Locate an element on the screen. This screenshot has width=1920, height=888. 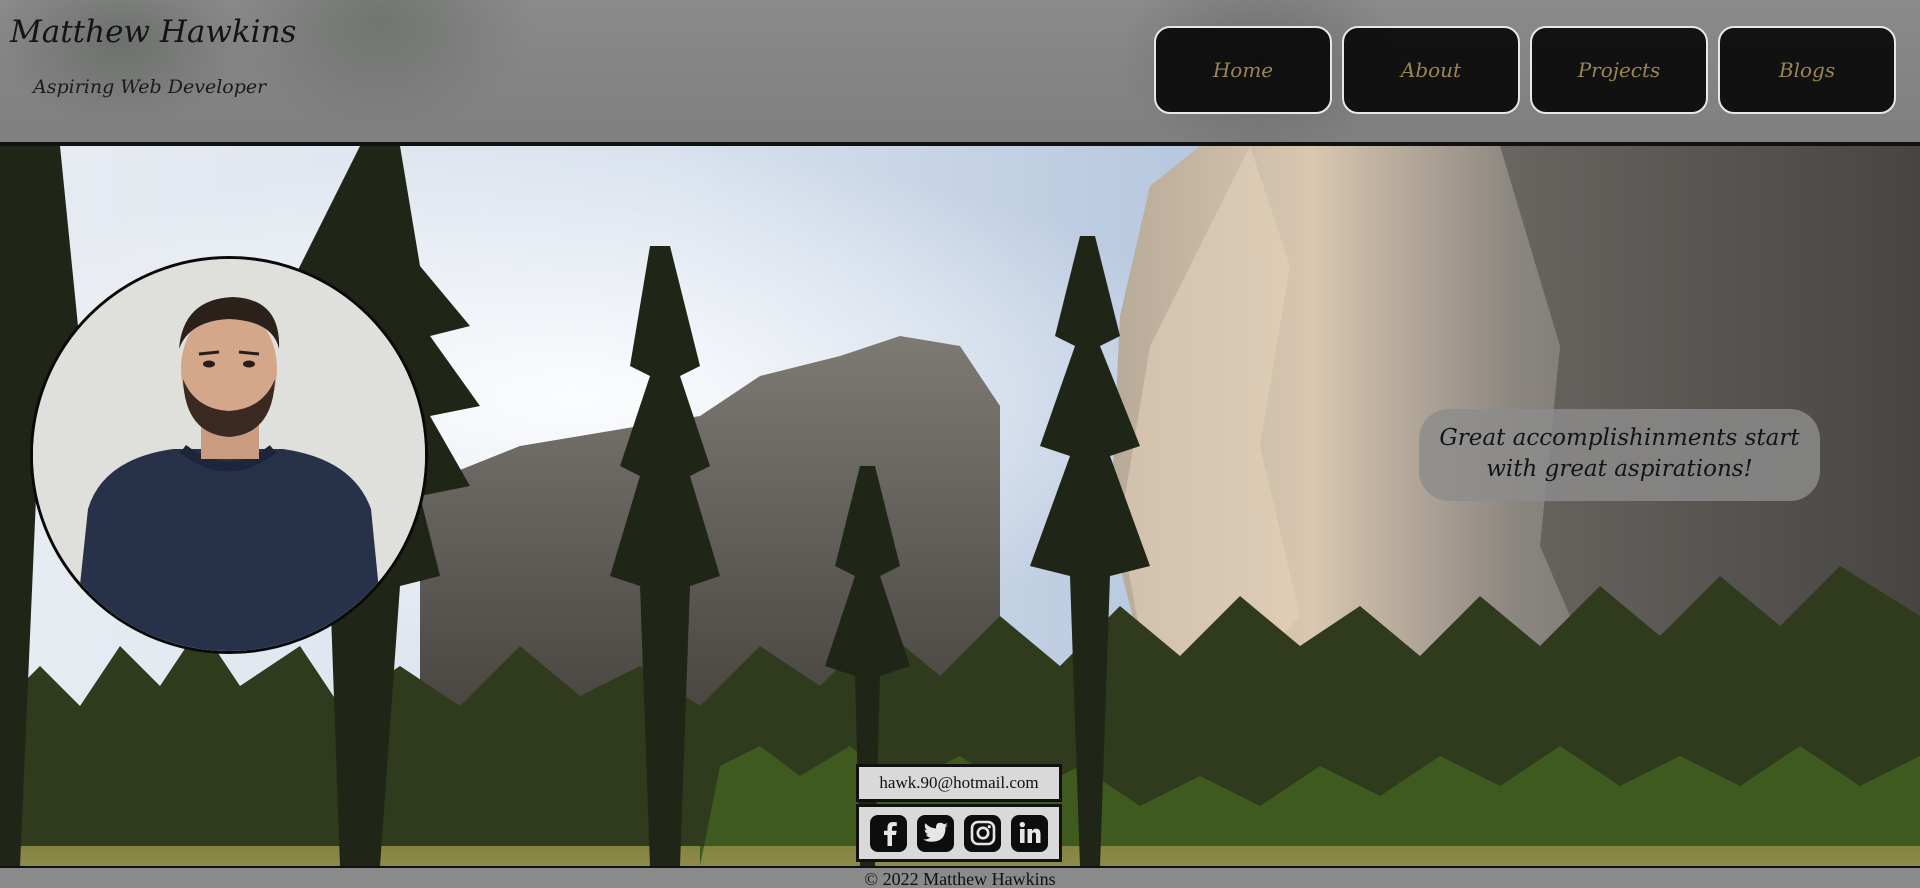
site-name: Matthew Hawkins is located at coordinates (153, 32).